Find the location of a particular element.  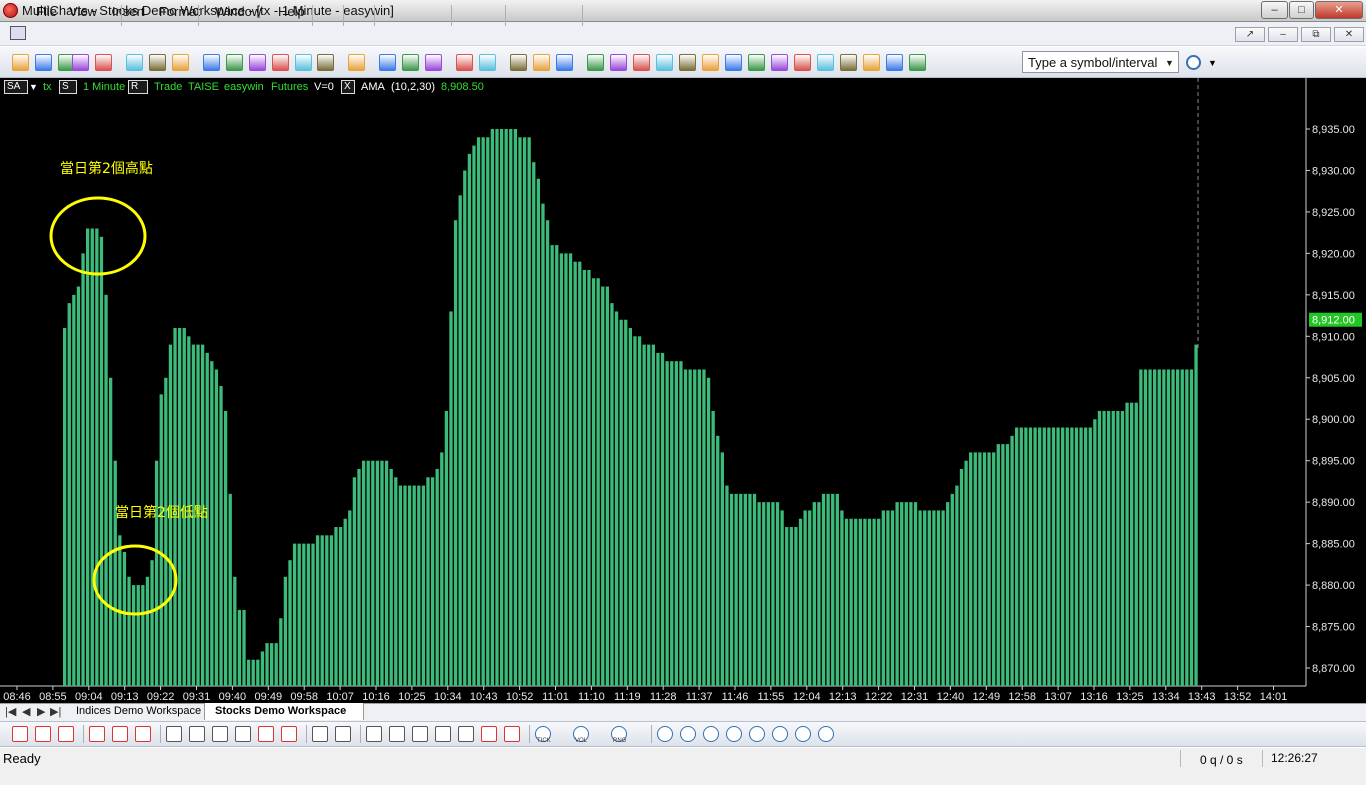

menu-file: File is located at coordinates (46, 11).